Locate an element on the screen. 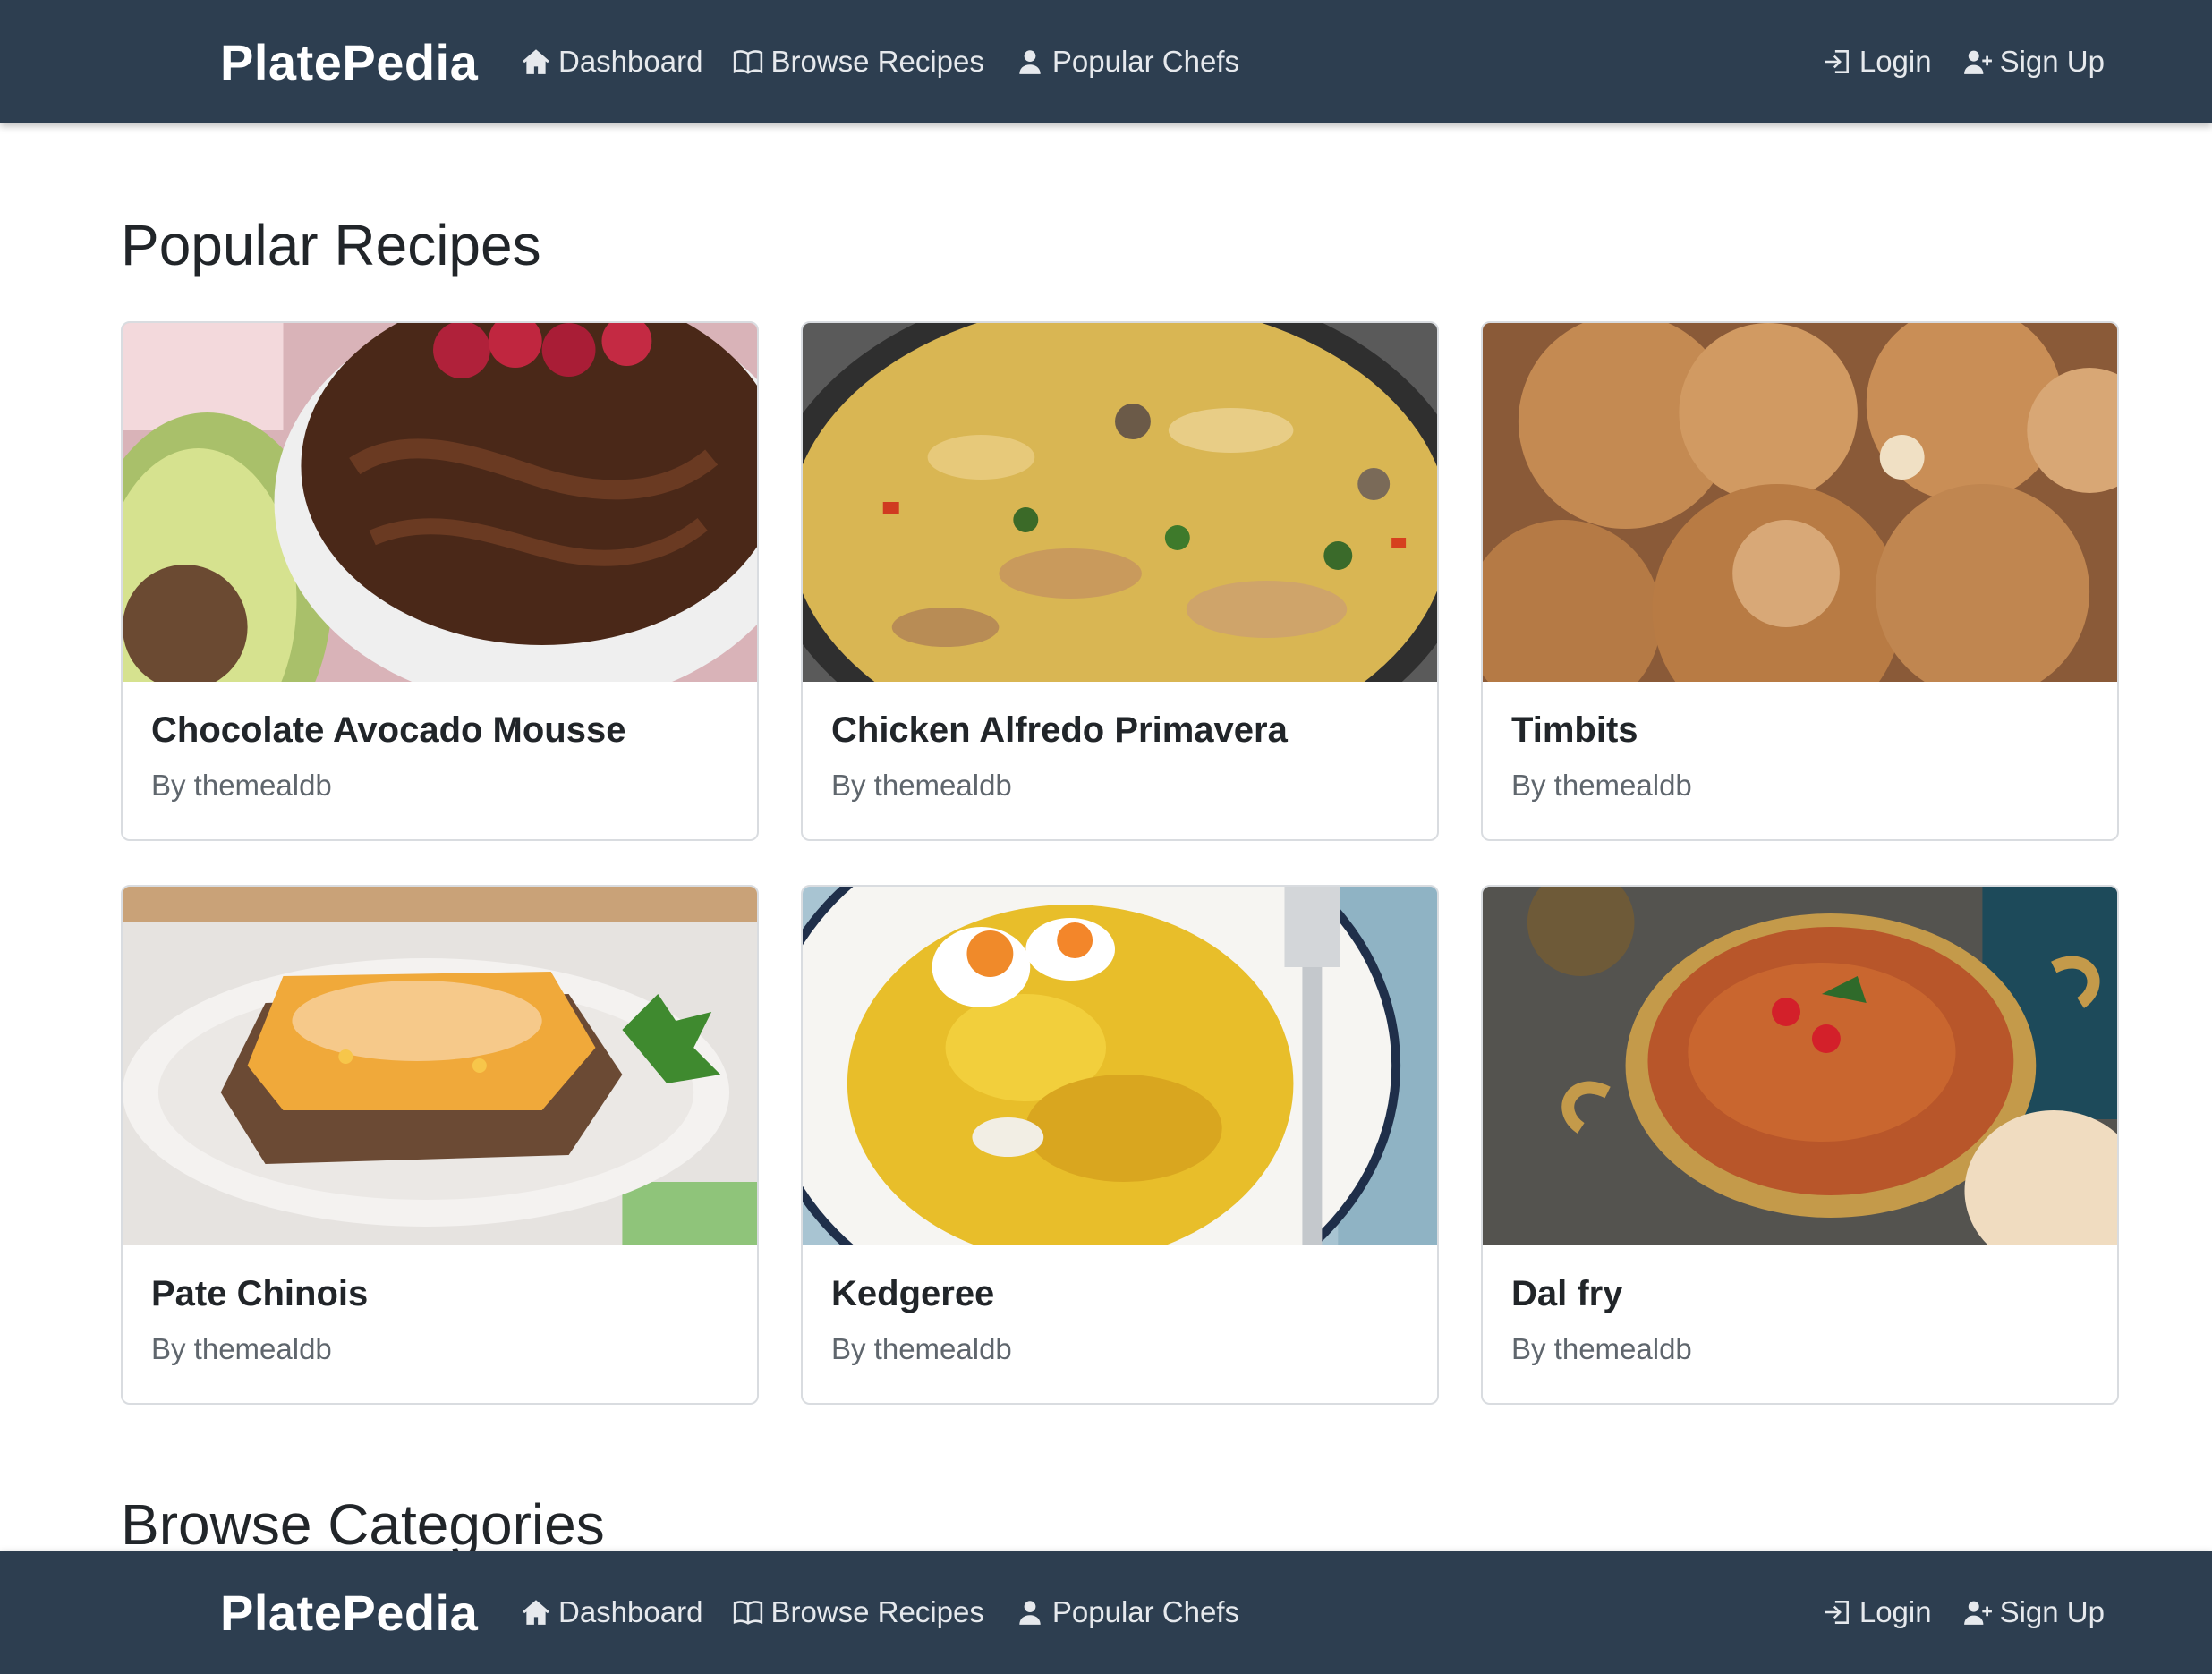 Image resolution: width=2212 pixels, height=1674 pixels. signup-label: Sign Up is located at coordinates (2052, 61).